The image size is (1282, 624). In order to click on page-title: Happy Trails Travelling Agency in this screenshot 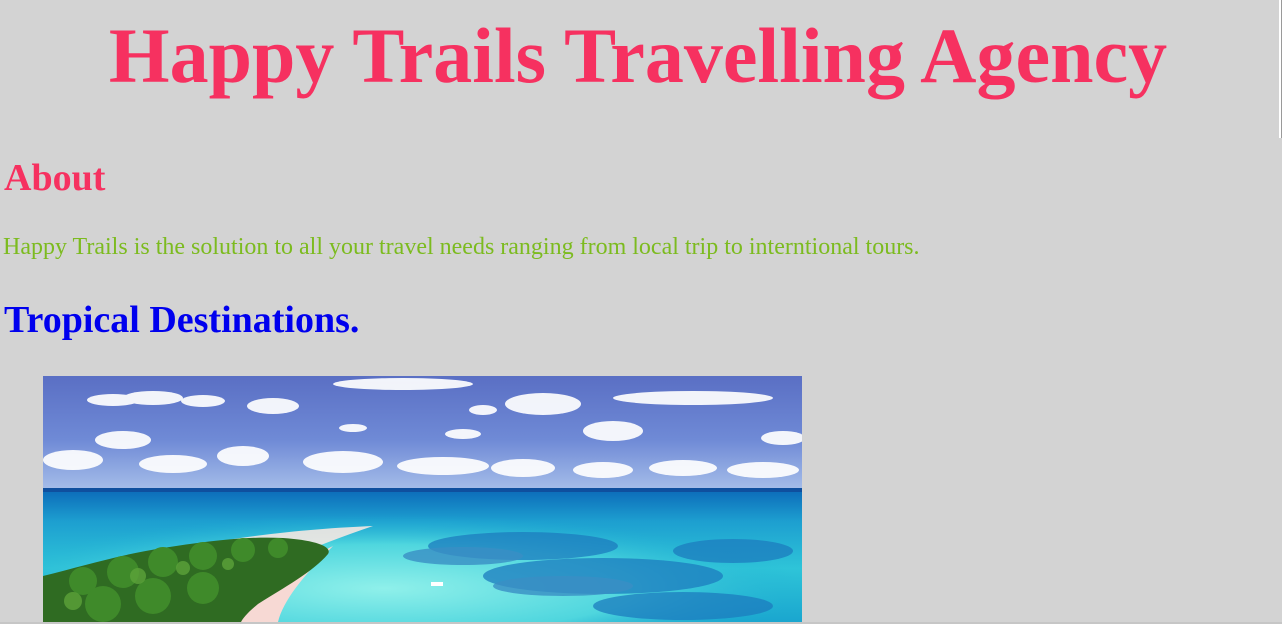, I will do `click(638, 55)`.